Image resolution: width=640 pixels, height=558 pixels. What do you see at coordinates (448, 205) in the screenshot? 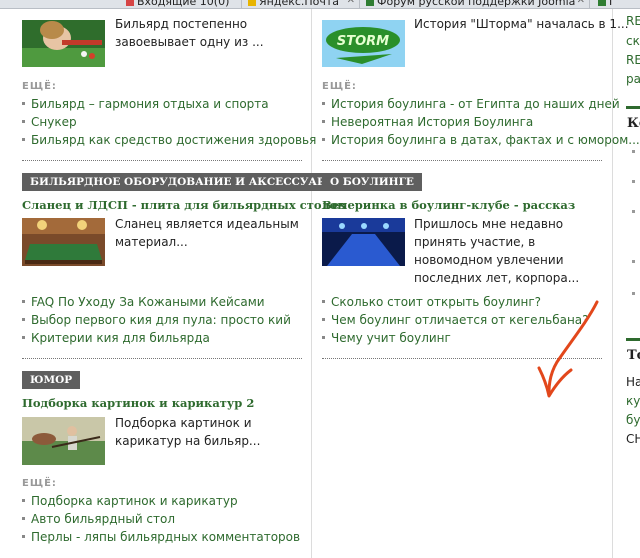
I see `article-title: Вечеринка в боулинг-клубе - рассказ` at bounding box center [448, 205].